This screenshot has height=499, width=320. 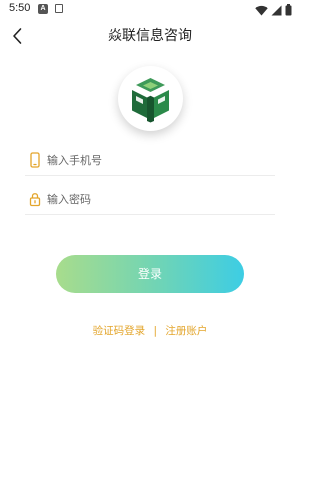 What do you see at coordinates (150, 330) in the screenshot?
I see `auth-links: 验证码登录 | 注册账户` at bounding box center [150, 330].